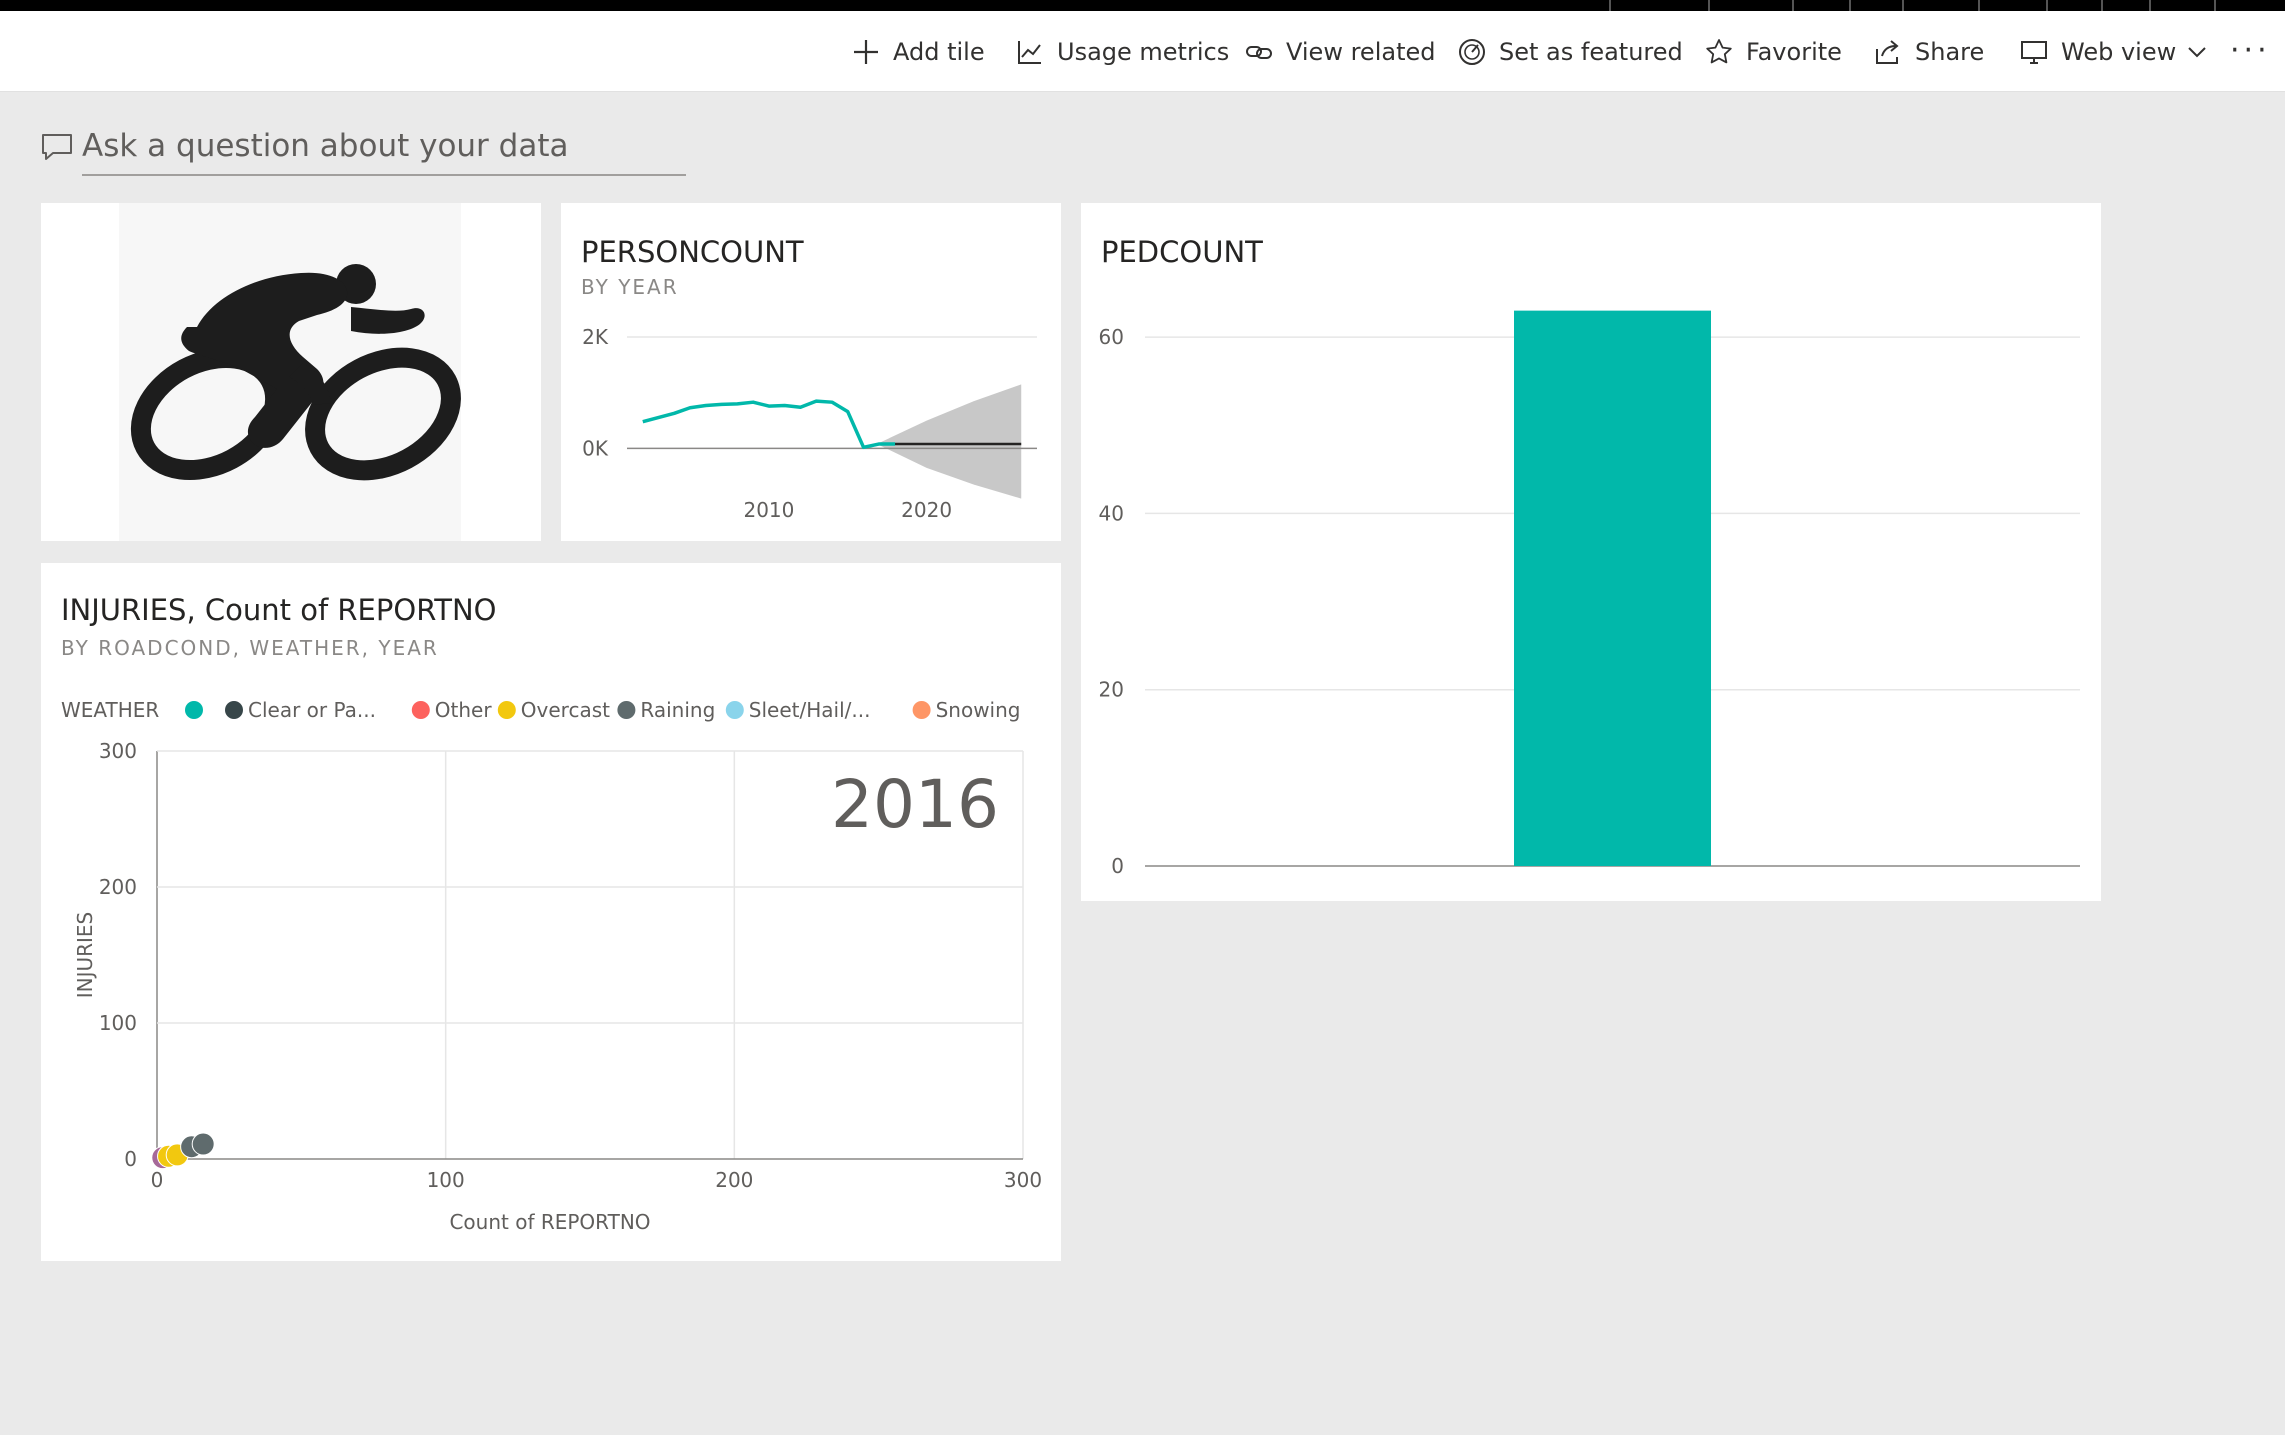 Image resolution: width=2285 pixels, height=1435 pixels. Describe the element at coordinates (939, 52) in the screenshot. I see `add-tile-label: Add tile` at that location.